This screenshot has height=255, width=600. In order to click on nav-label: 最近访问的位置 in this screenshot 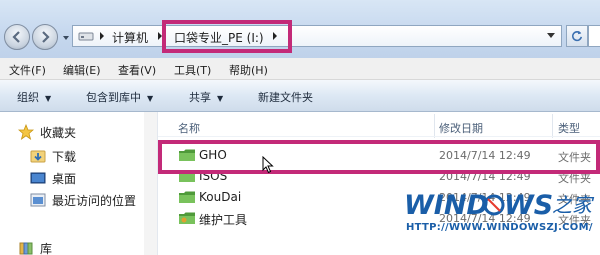, I will do `click(94, 200)`.